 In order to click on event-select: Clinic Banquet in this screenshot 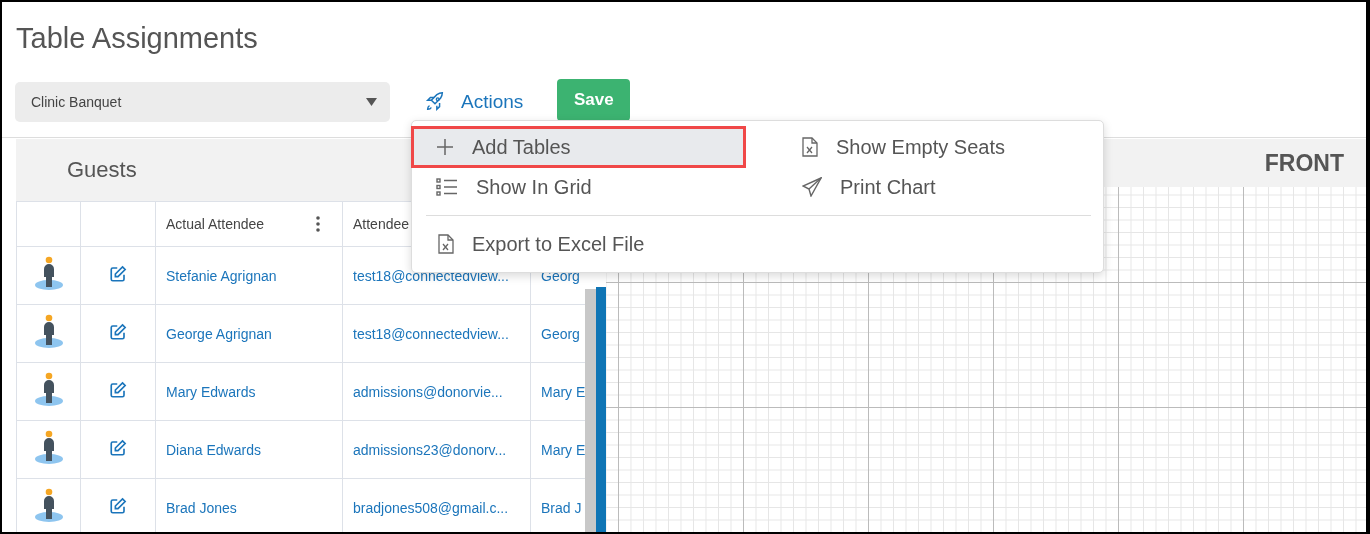, I will do `click(202, 101)`.